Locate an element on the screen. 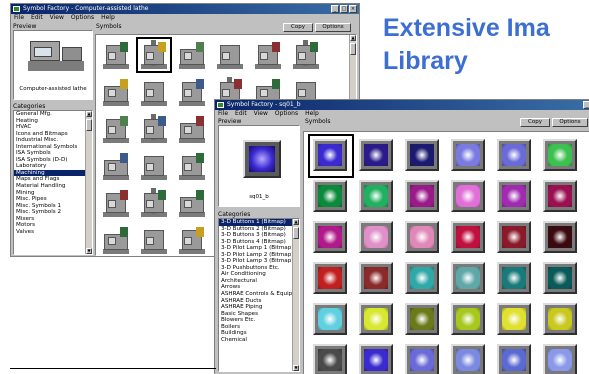 The height and width of the screenshot is (374, 589). category-item: ASHRAE Controls & Equip. is located at coordinates (259, 294).